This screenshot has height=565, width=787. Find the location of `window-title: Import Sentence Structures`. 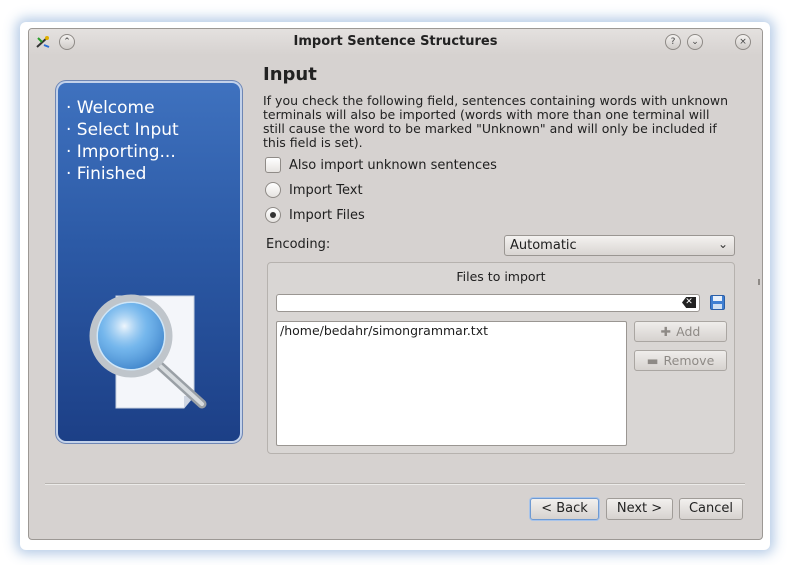

window-title: Import Sentence Structures is located at coordinates (395, 41).